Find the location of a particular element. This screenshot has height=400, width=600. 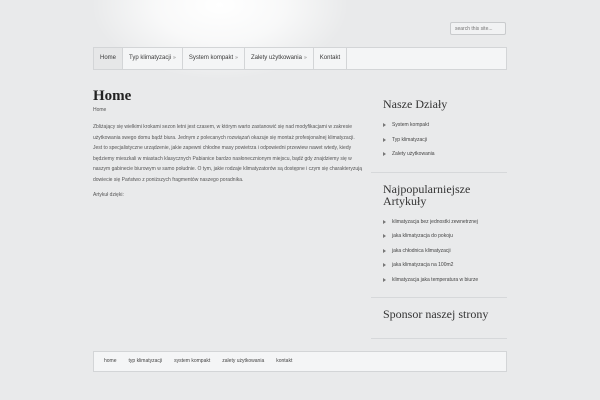

list-item-label: klimatyzacja jaka temperatura w biurze is located at coordinates (435, 279).